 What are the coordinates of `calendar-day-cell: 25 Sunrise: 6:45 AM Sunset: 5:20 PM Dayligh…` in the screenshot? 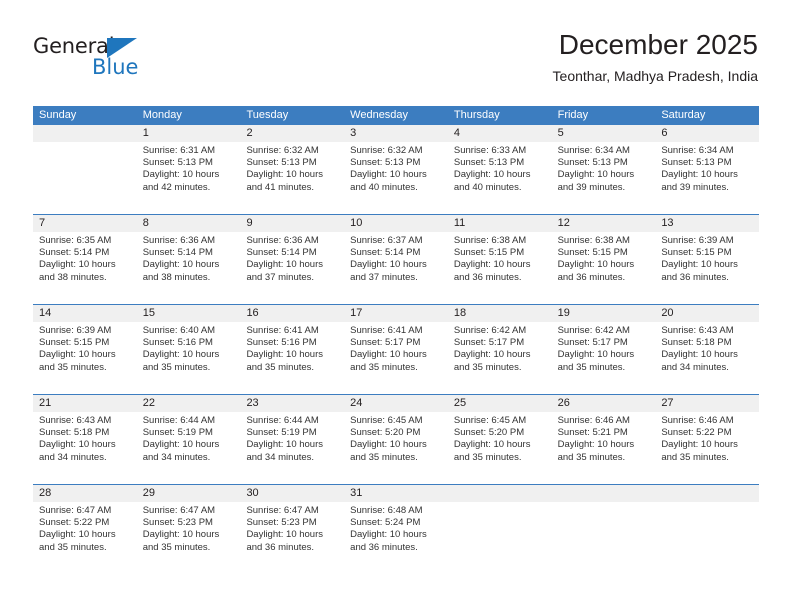 It's located at (499, 439).